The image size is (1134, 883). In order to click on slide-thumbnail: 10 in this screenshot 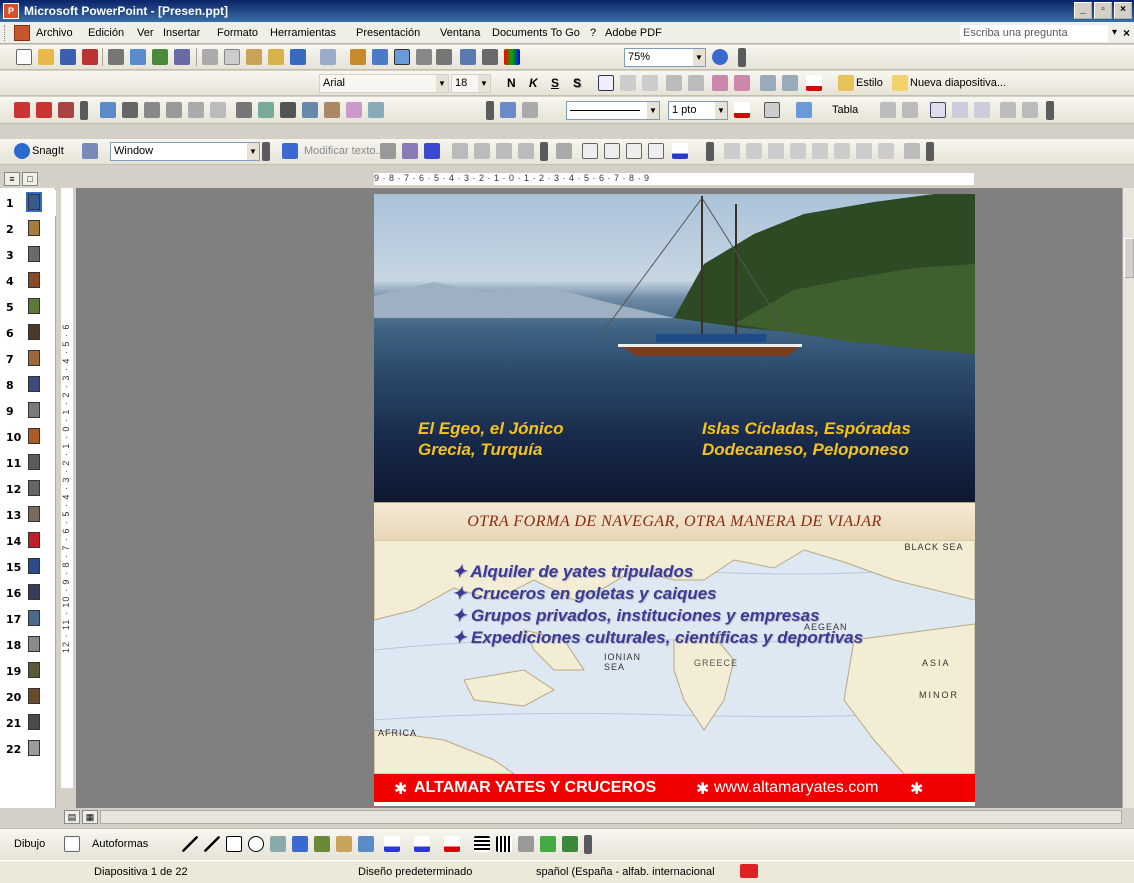, I will do `click(28, 437)`.